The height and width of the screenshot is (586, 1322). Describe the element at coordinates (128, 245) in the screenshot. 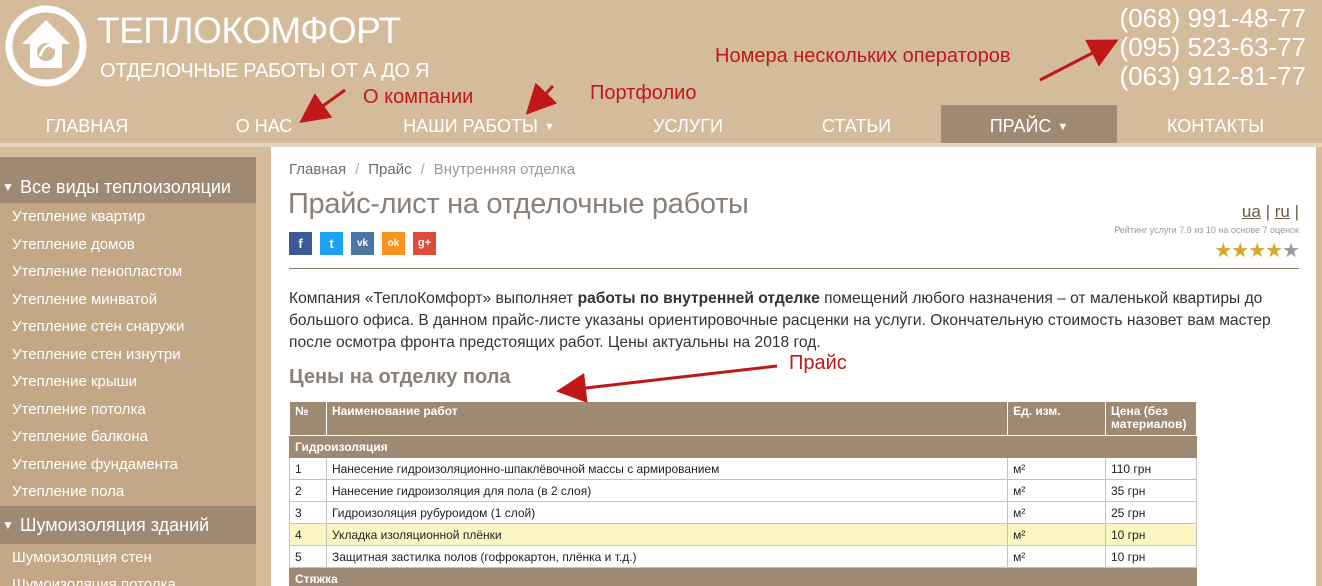

I see `sidebar-item: Утепление домов` at that location.